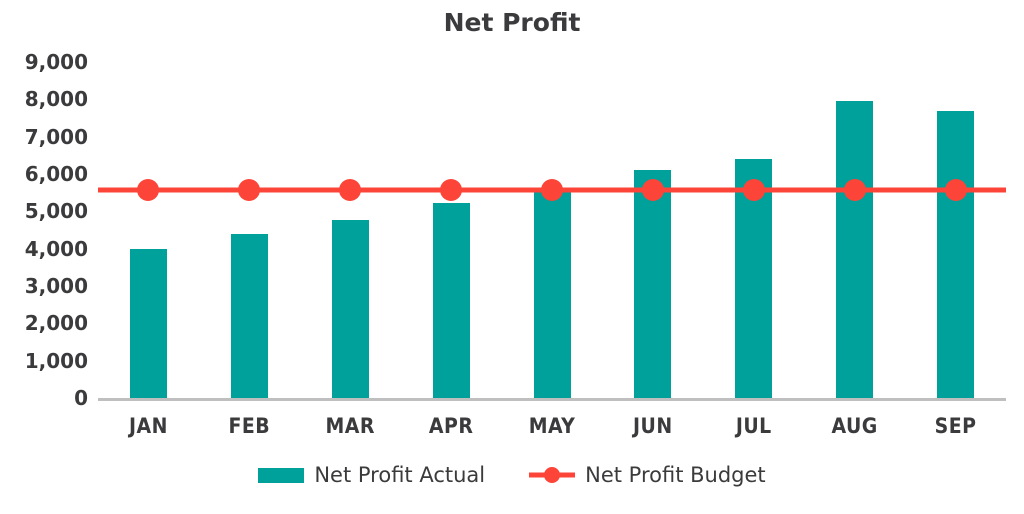 This screenshot has width=1024, height=514. Describe the element at coordinates (350, 426) in the screenshot. I see `x-tick-label-mar: MAR` at that location.